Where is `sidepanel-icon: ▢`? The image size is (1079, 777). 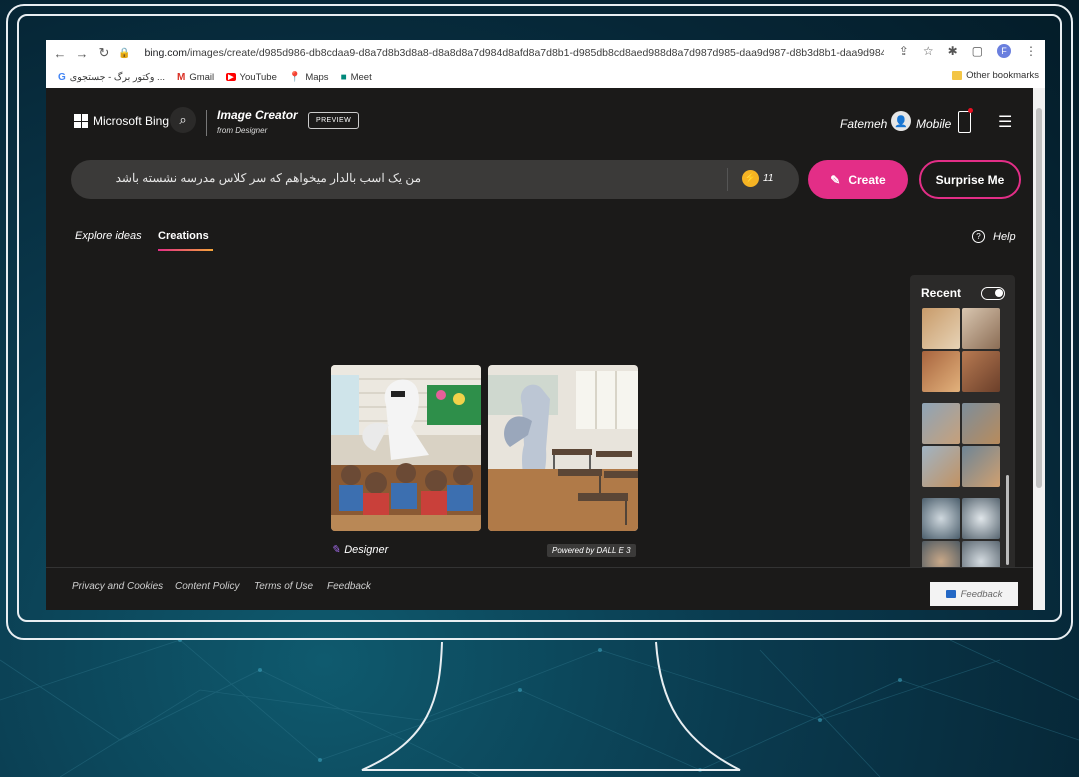
sidepanel-icon: ▢ is located at coordinates (977, 51).